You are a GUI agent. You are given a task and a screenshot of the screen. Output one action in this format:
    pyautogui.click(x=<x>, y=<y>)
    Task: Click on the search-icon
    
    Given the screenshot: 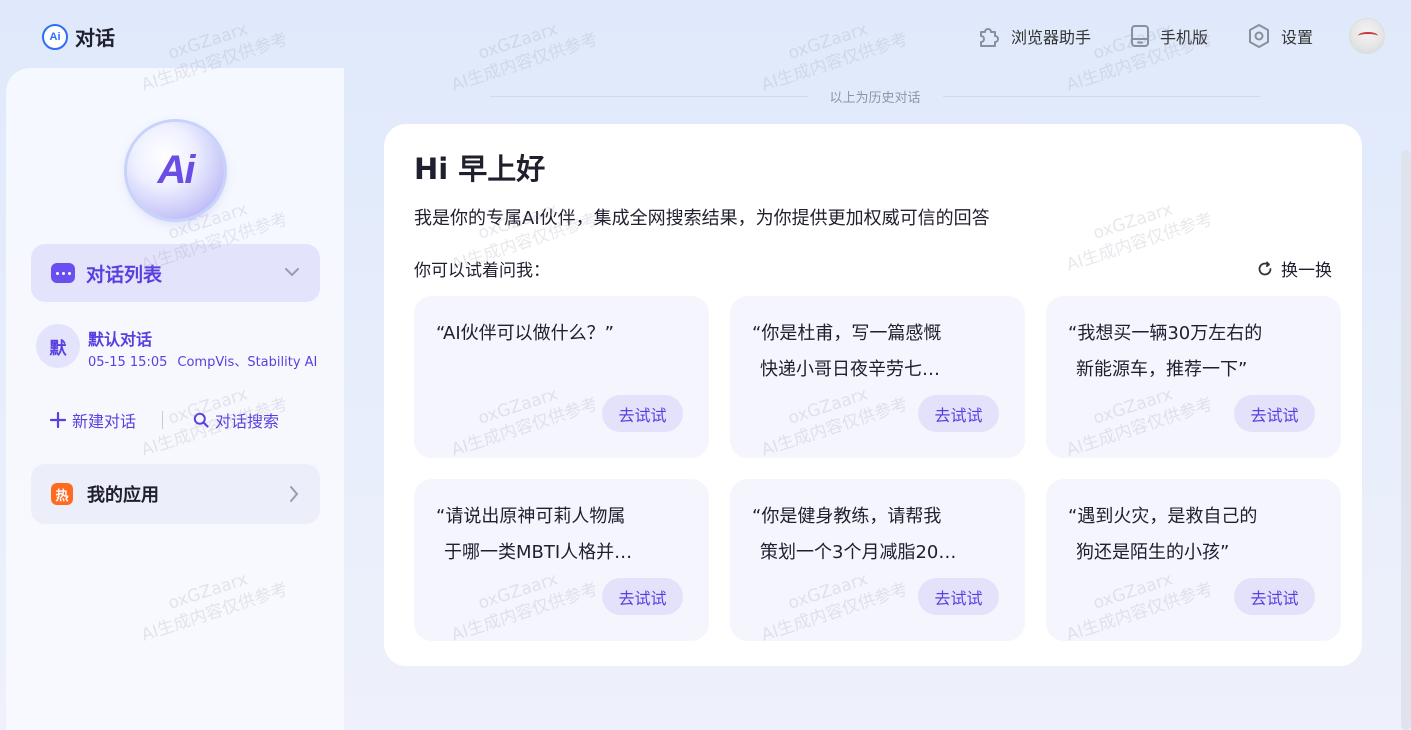 What is the action you would take?
    pyautogui.click(x=201, y=420)
    